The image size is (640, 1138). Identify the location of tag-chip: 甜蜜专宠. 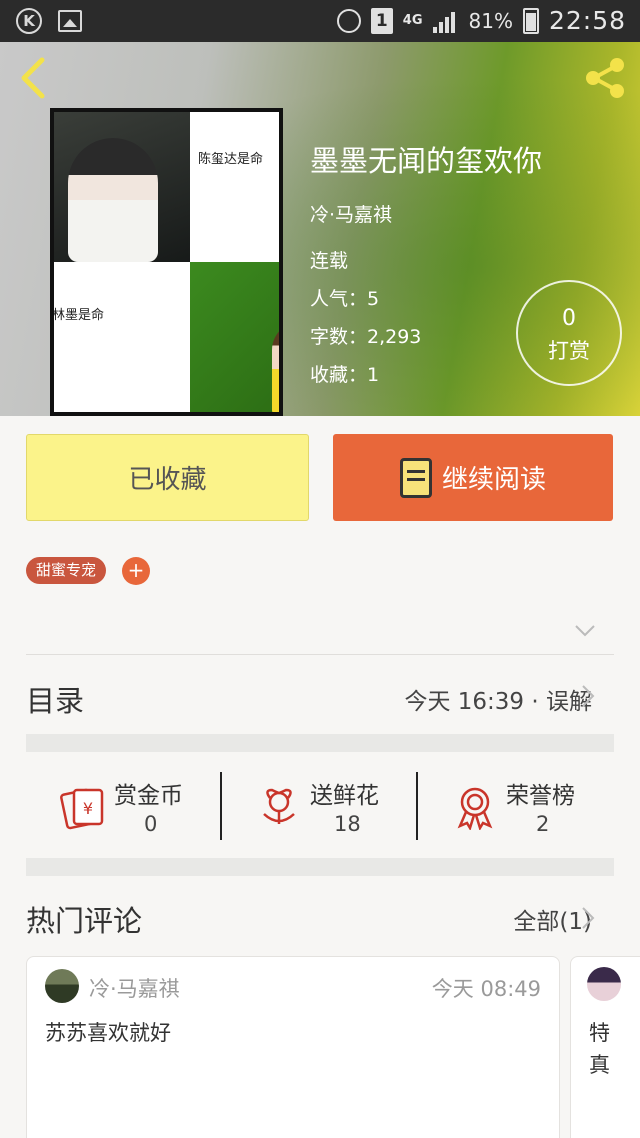
(66, 570).